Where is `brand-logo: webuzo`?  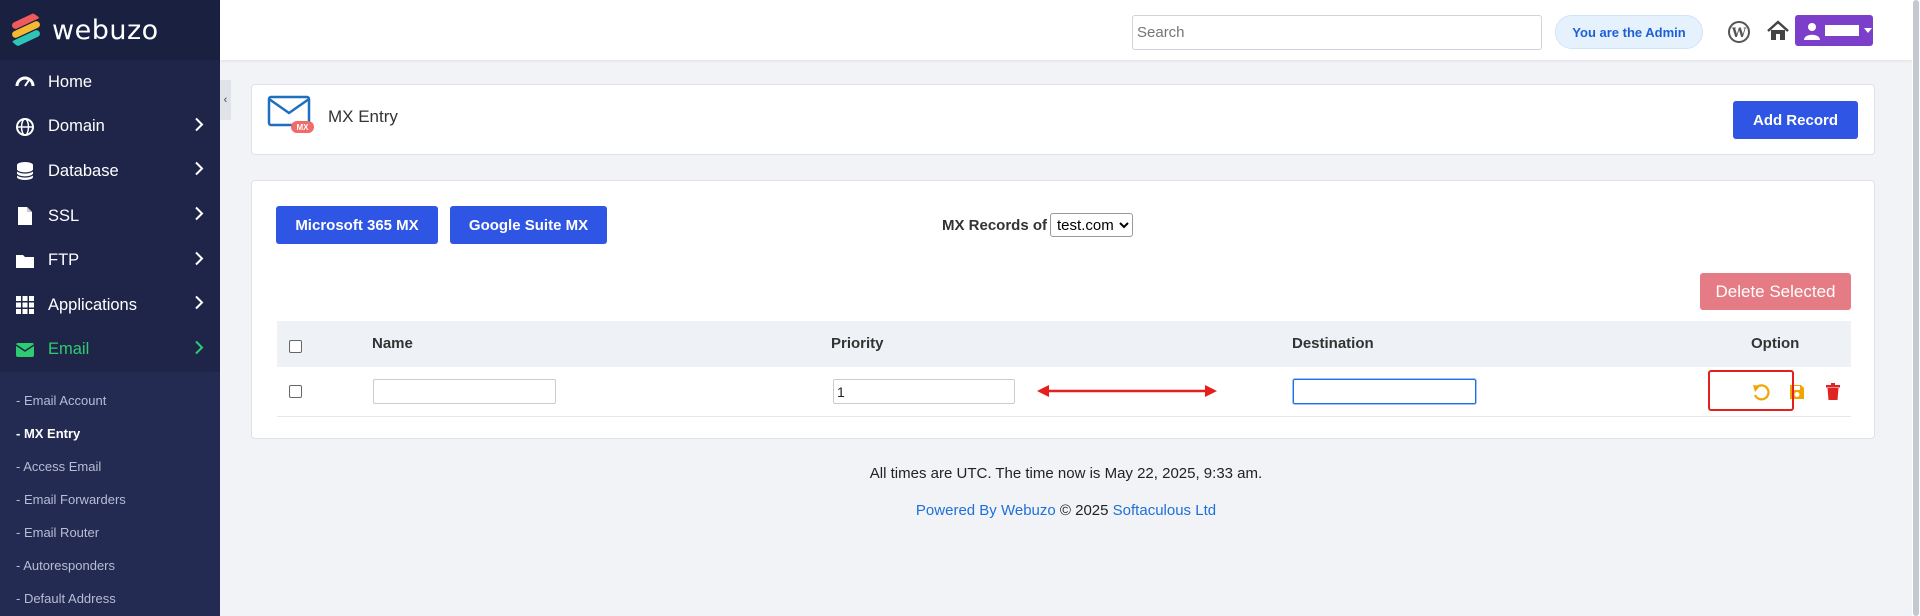
brand-logo: webuzo is located at coordinates (110, 30).